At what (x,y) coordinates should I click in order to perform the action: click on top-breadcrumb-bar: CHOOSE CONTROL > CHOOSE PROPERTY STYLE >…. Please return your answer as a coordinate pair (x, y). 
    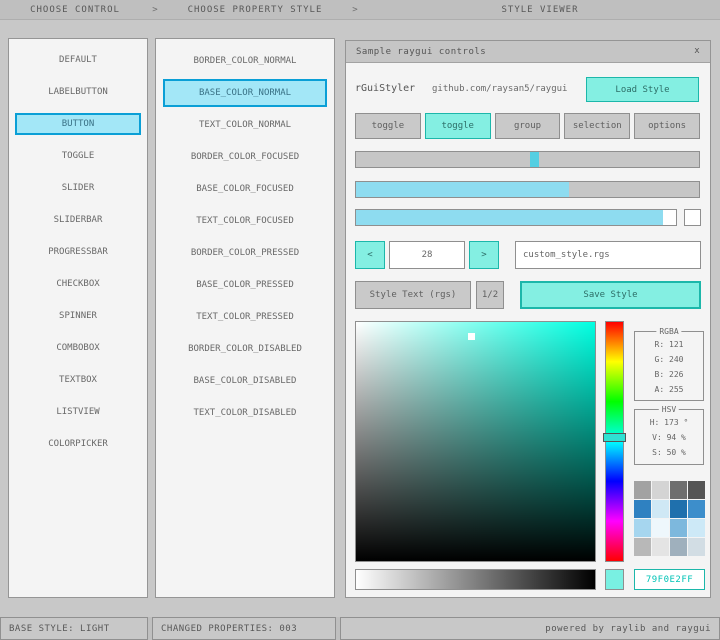
    Looking at the image, I should click on (360, 10).